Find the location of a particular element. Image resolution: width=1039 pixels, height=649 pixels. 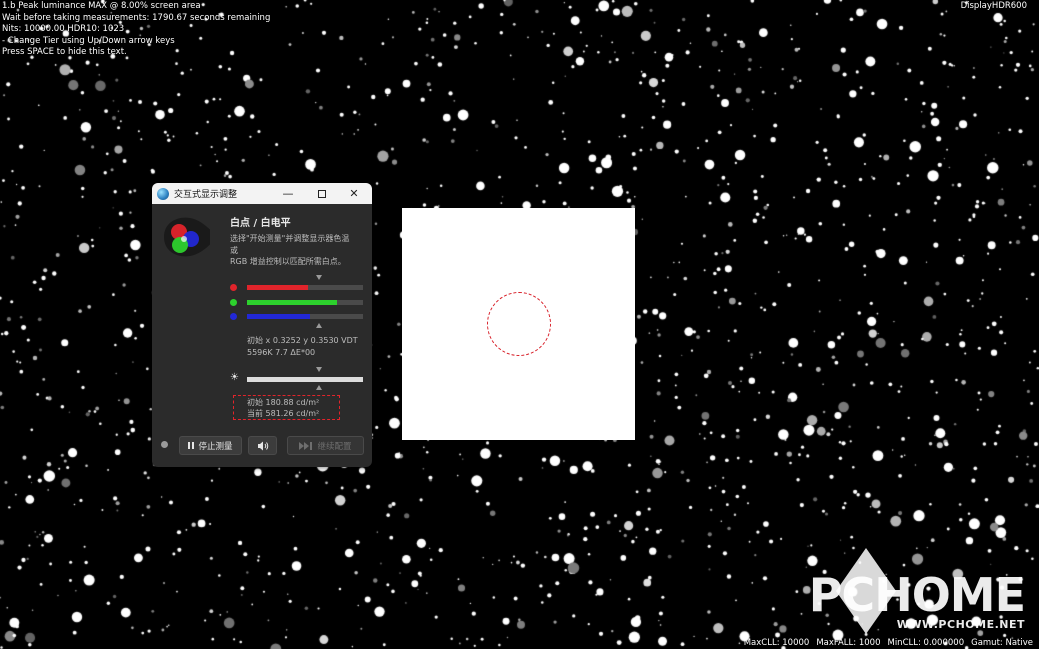

luminance-current: 当前 581.26 cd/m² is located at coordinates (283, 413).